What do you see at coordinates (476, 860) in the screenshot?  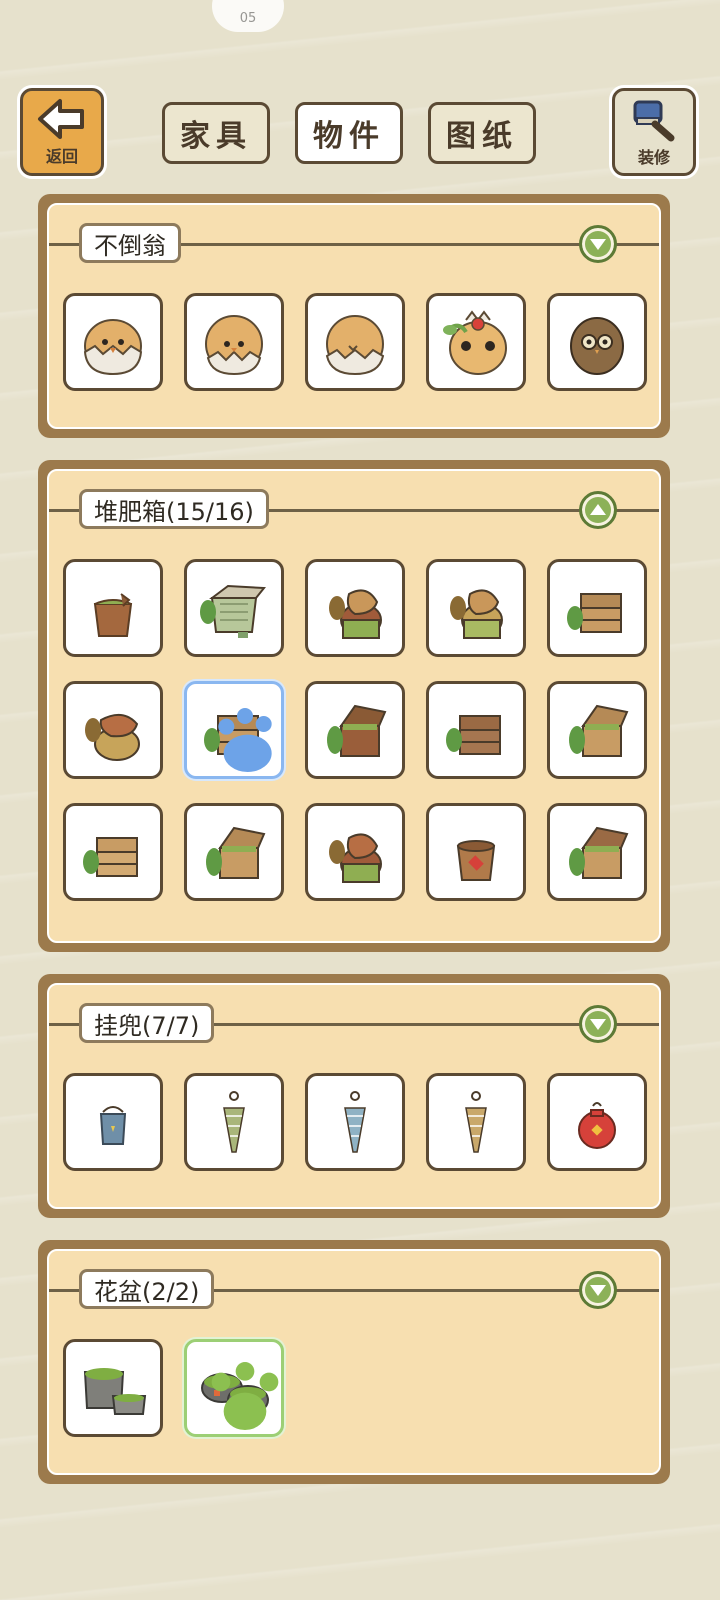 I see `clay-compost-pot-icon` at bounding box center [476, 860].